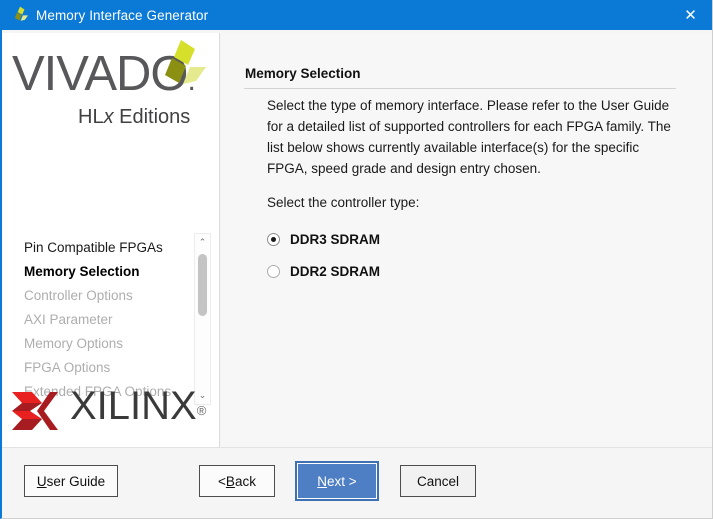  Describe the element at coordinates (133, 406) in the screenshot. I see `xilinx-wordmark-text: XILINX` at that location.